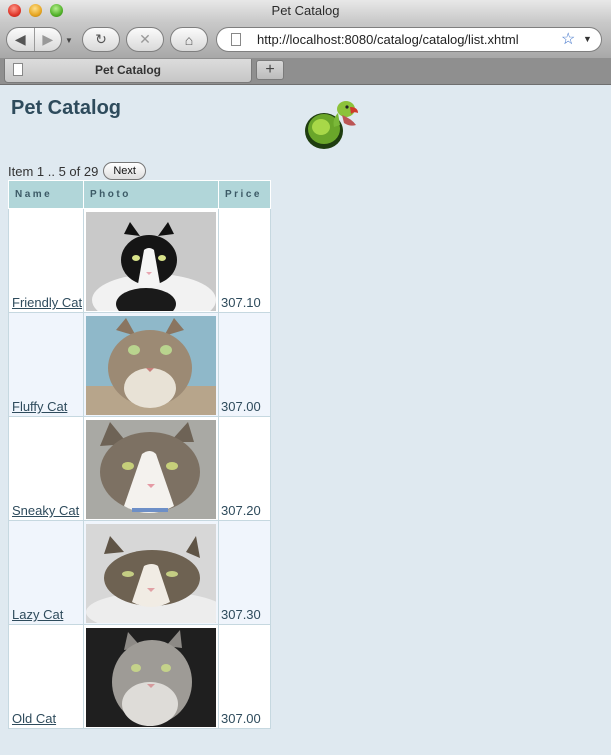 The width and height of the screenshot is (611, 755). I want to click on table-row: Old Cat 307.00, so click(139, 676).